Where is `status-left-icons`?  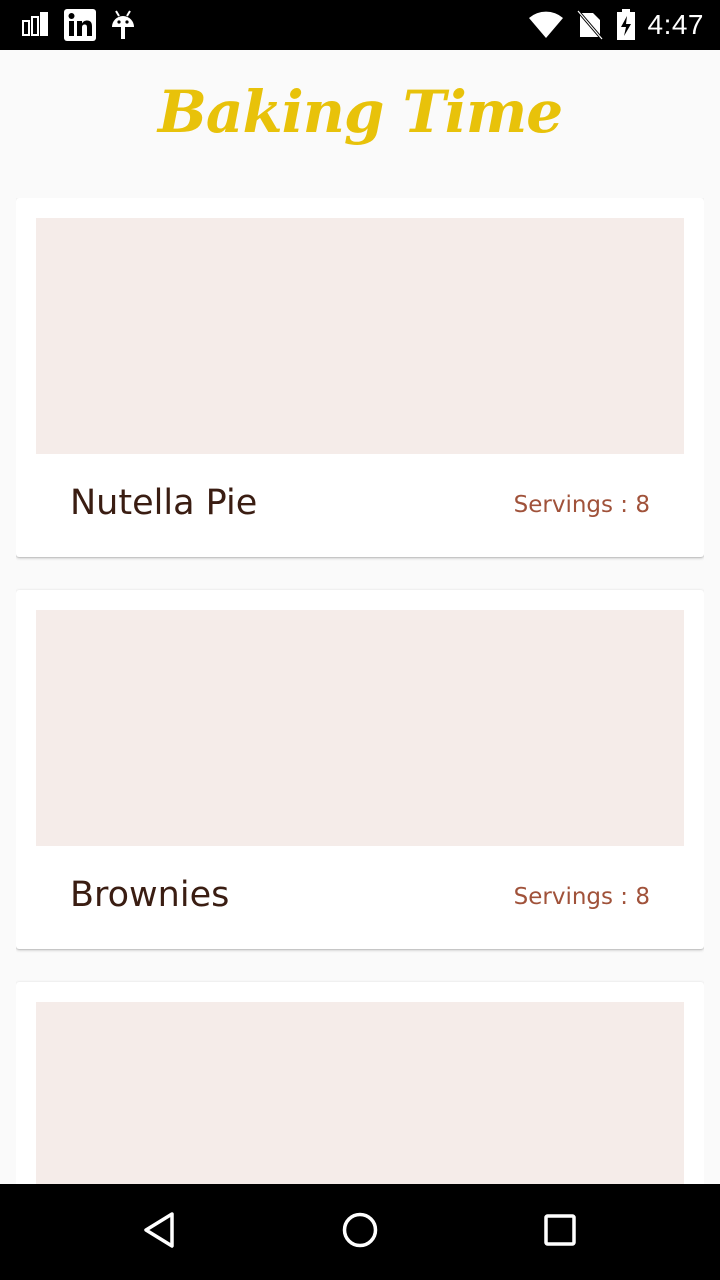 status-left-icons is located at coordinates (78, 25).